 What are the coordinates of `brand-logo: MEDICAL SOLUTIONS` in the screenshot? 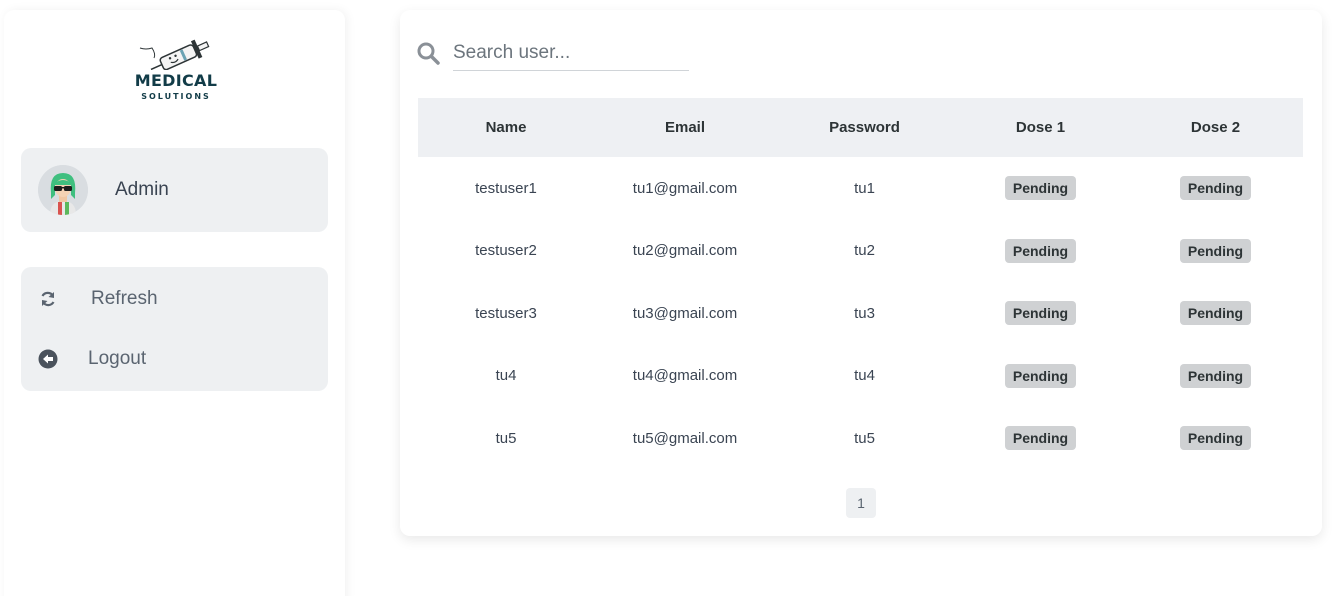 It's located at (176, 71).